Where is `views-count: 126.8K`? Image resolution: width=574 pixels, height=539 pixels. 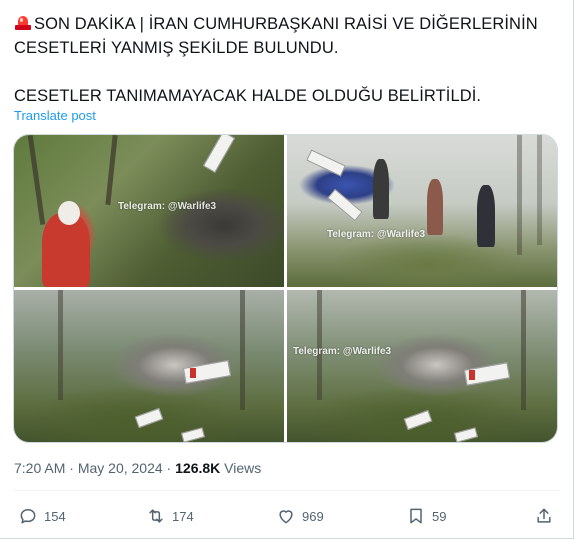 views-count: 126.8K is located at coordinates (198, 468).